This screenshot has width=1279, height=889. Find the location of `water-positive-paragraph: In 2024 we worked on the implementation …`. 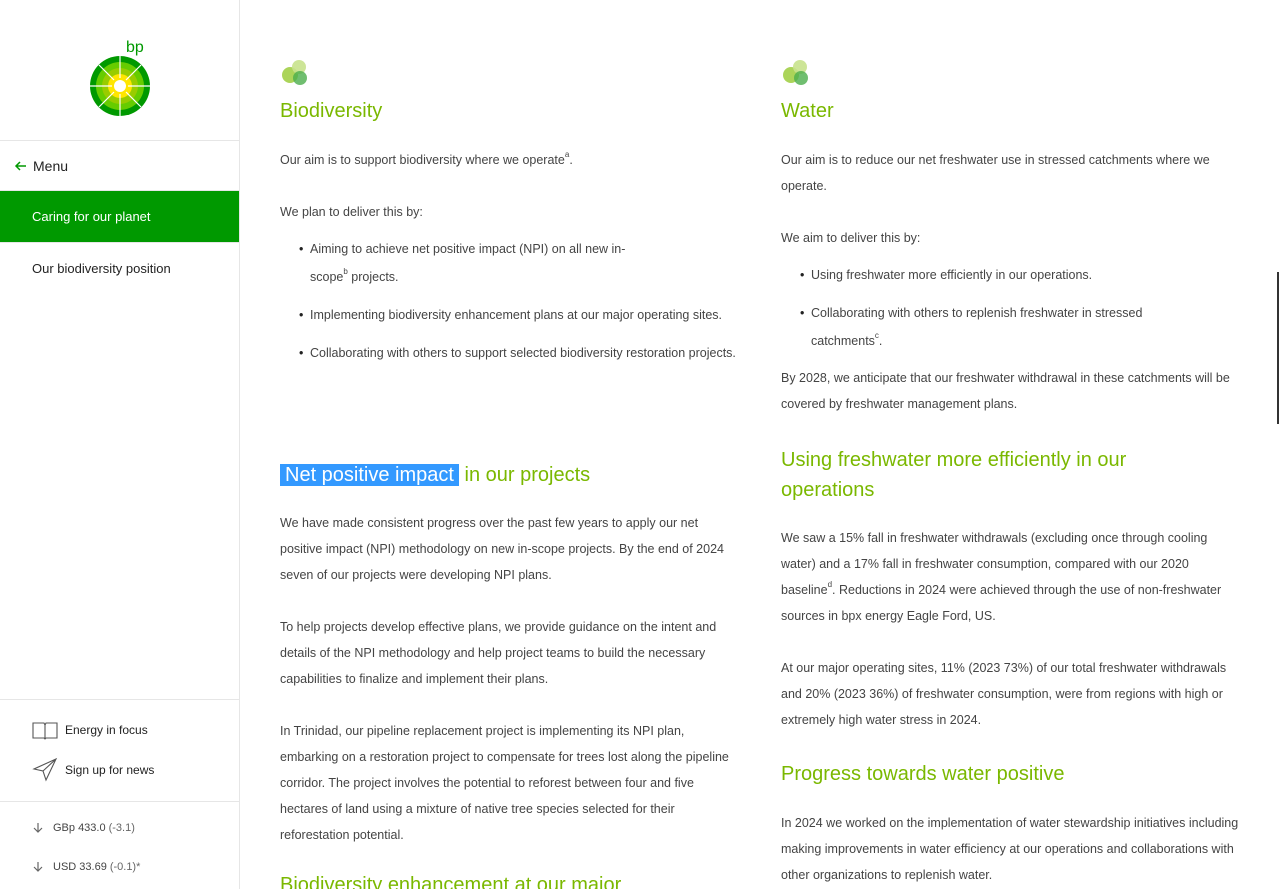

water-positive-paragraph: In 2024 we worked on the implementation … is located at coordinates (1010, 849).